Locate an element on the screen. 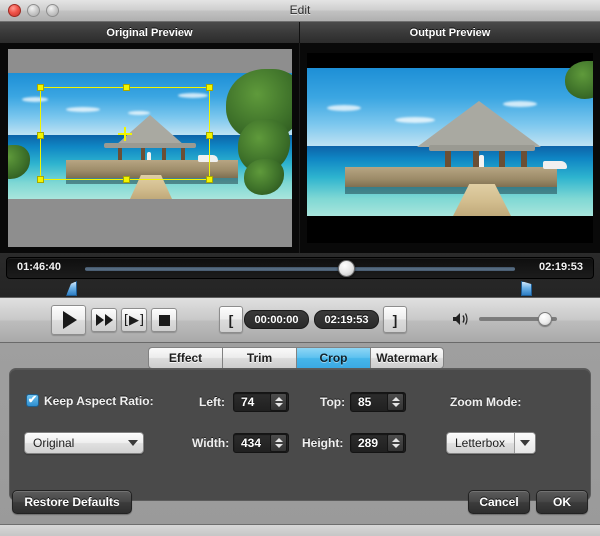 The height and width of the screenshot is (536, 600). tab-crop: Crop is located at coordinates (333, 358).